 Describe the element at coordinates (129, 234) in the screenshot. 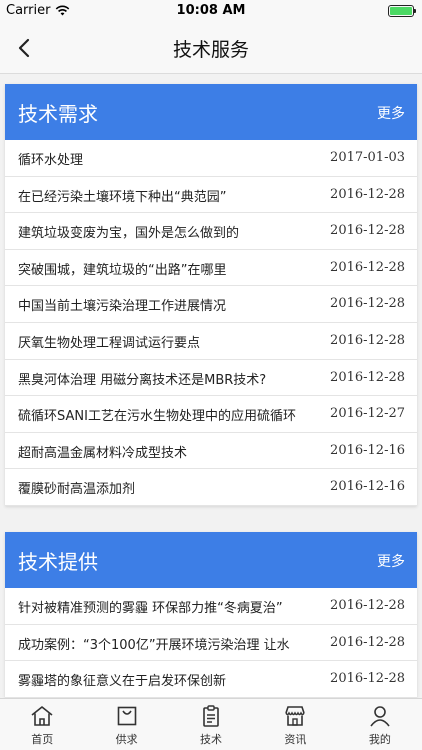

I see `list-item-title: 建筑垃圾变废为宝，国外是怎么做到的` at that location.